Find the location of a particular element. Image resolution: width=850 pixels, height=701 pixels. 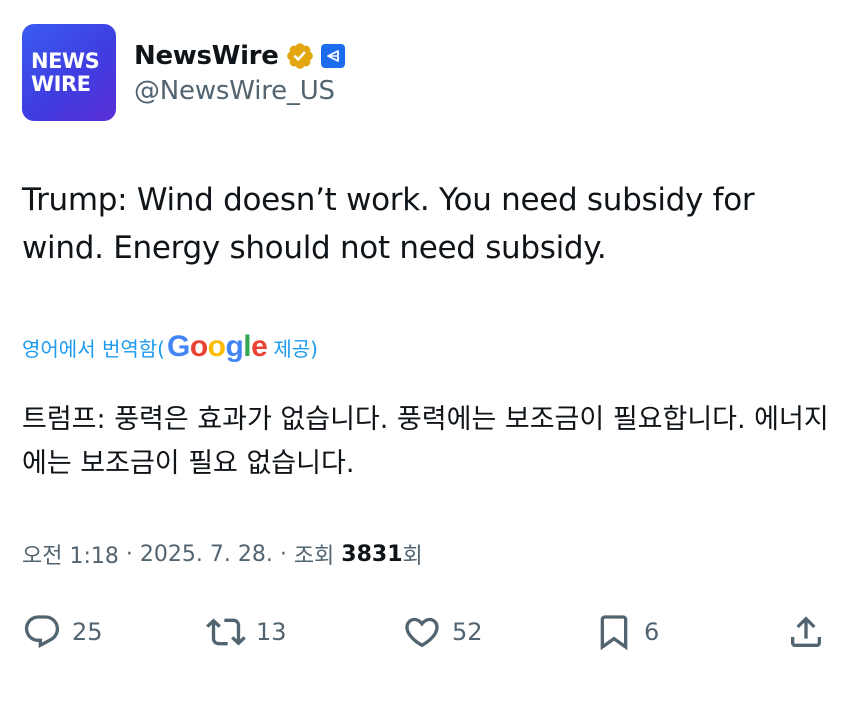

retweet-icon is located at coordinates (226, 632).